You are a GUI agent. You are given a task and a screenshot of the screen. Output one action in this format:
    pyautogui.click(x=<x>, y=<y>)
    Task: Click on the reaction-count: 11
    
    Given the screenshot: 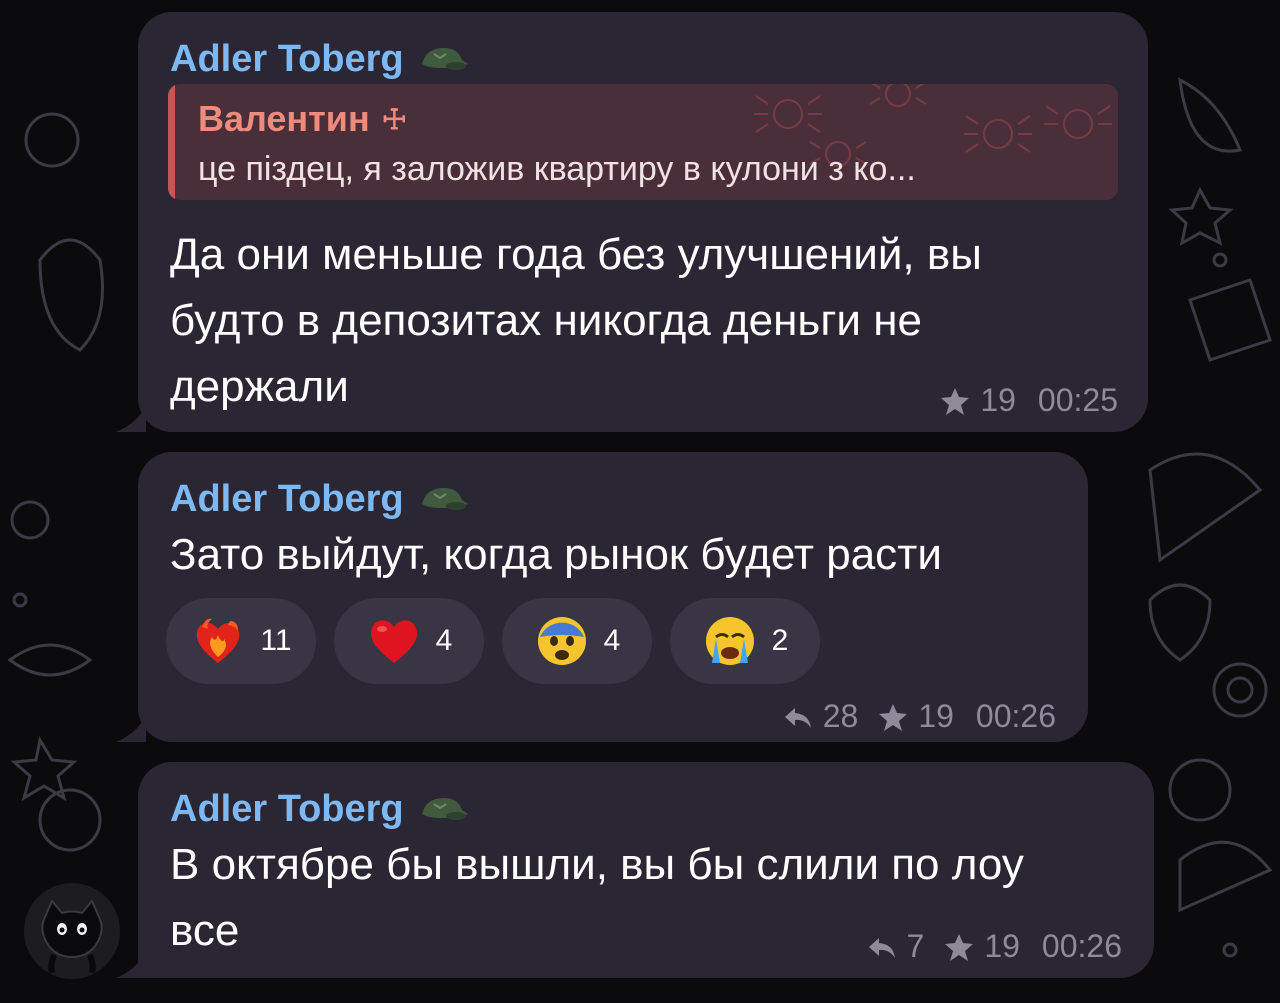 What is the action you would take?
    pyautogui.click(x=276, y=640)
    